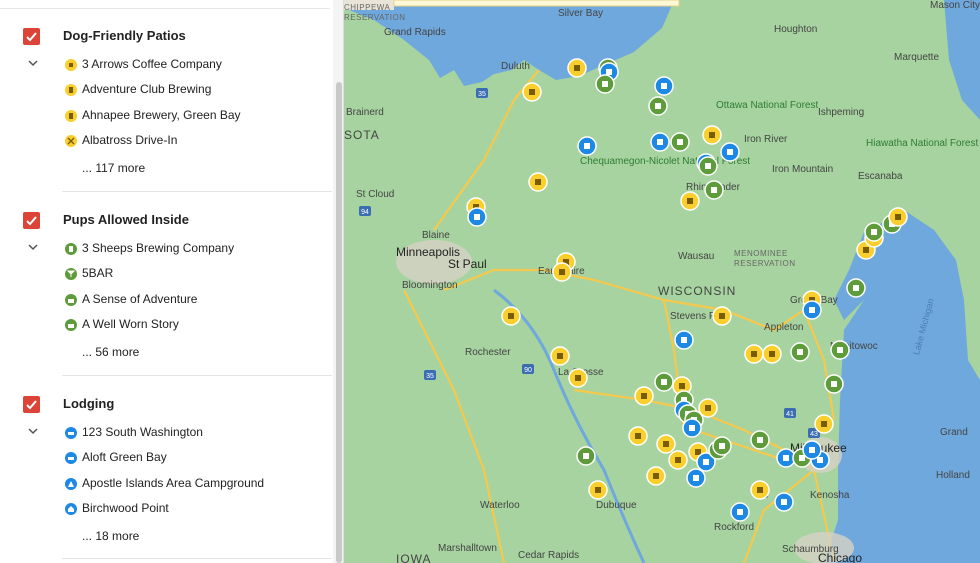 Image resolution: width=980 pixels, height=563 pixels. Describe the element at coordinates (767, 105) in the screenshot. I see `forest-label: Ottawa National Forest` at that location.